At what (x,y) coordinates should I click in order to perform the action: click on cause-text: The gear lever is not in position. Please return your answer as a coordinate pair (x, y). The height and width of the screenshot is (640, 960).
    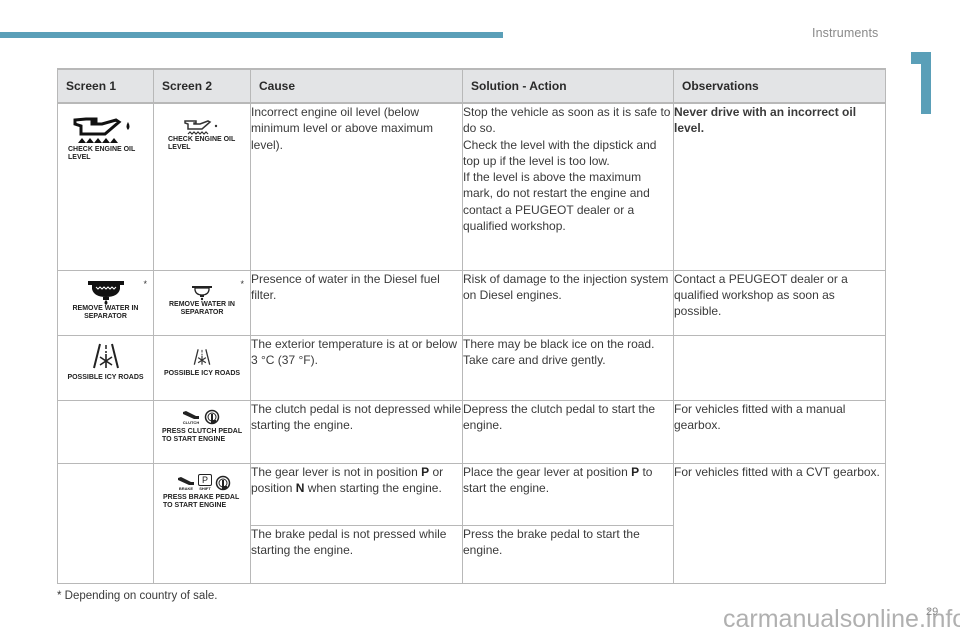
    Looking at the image, I should click on (336, 471).